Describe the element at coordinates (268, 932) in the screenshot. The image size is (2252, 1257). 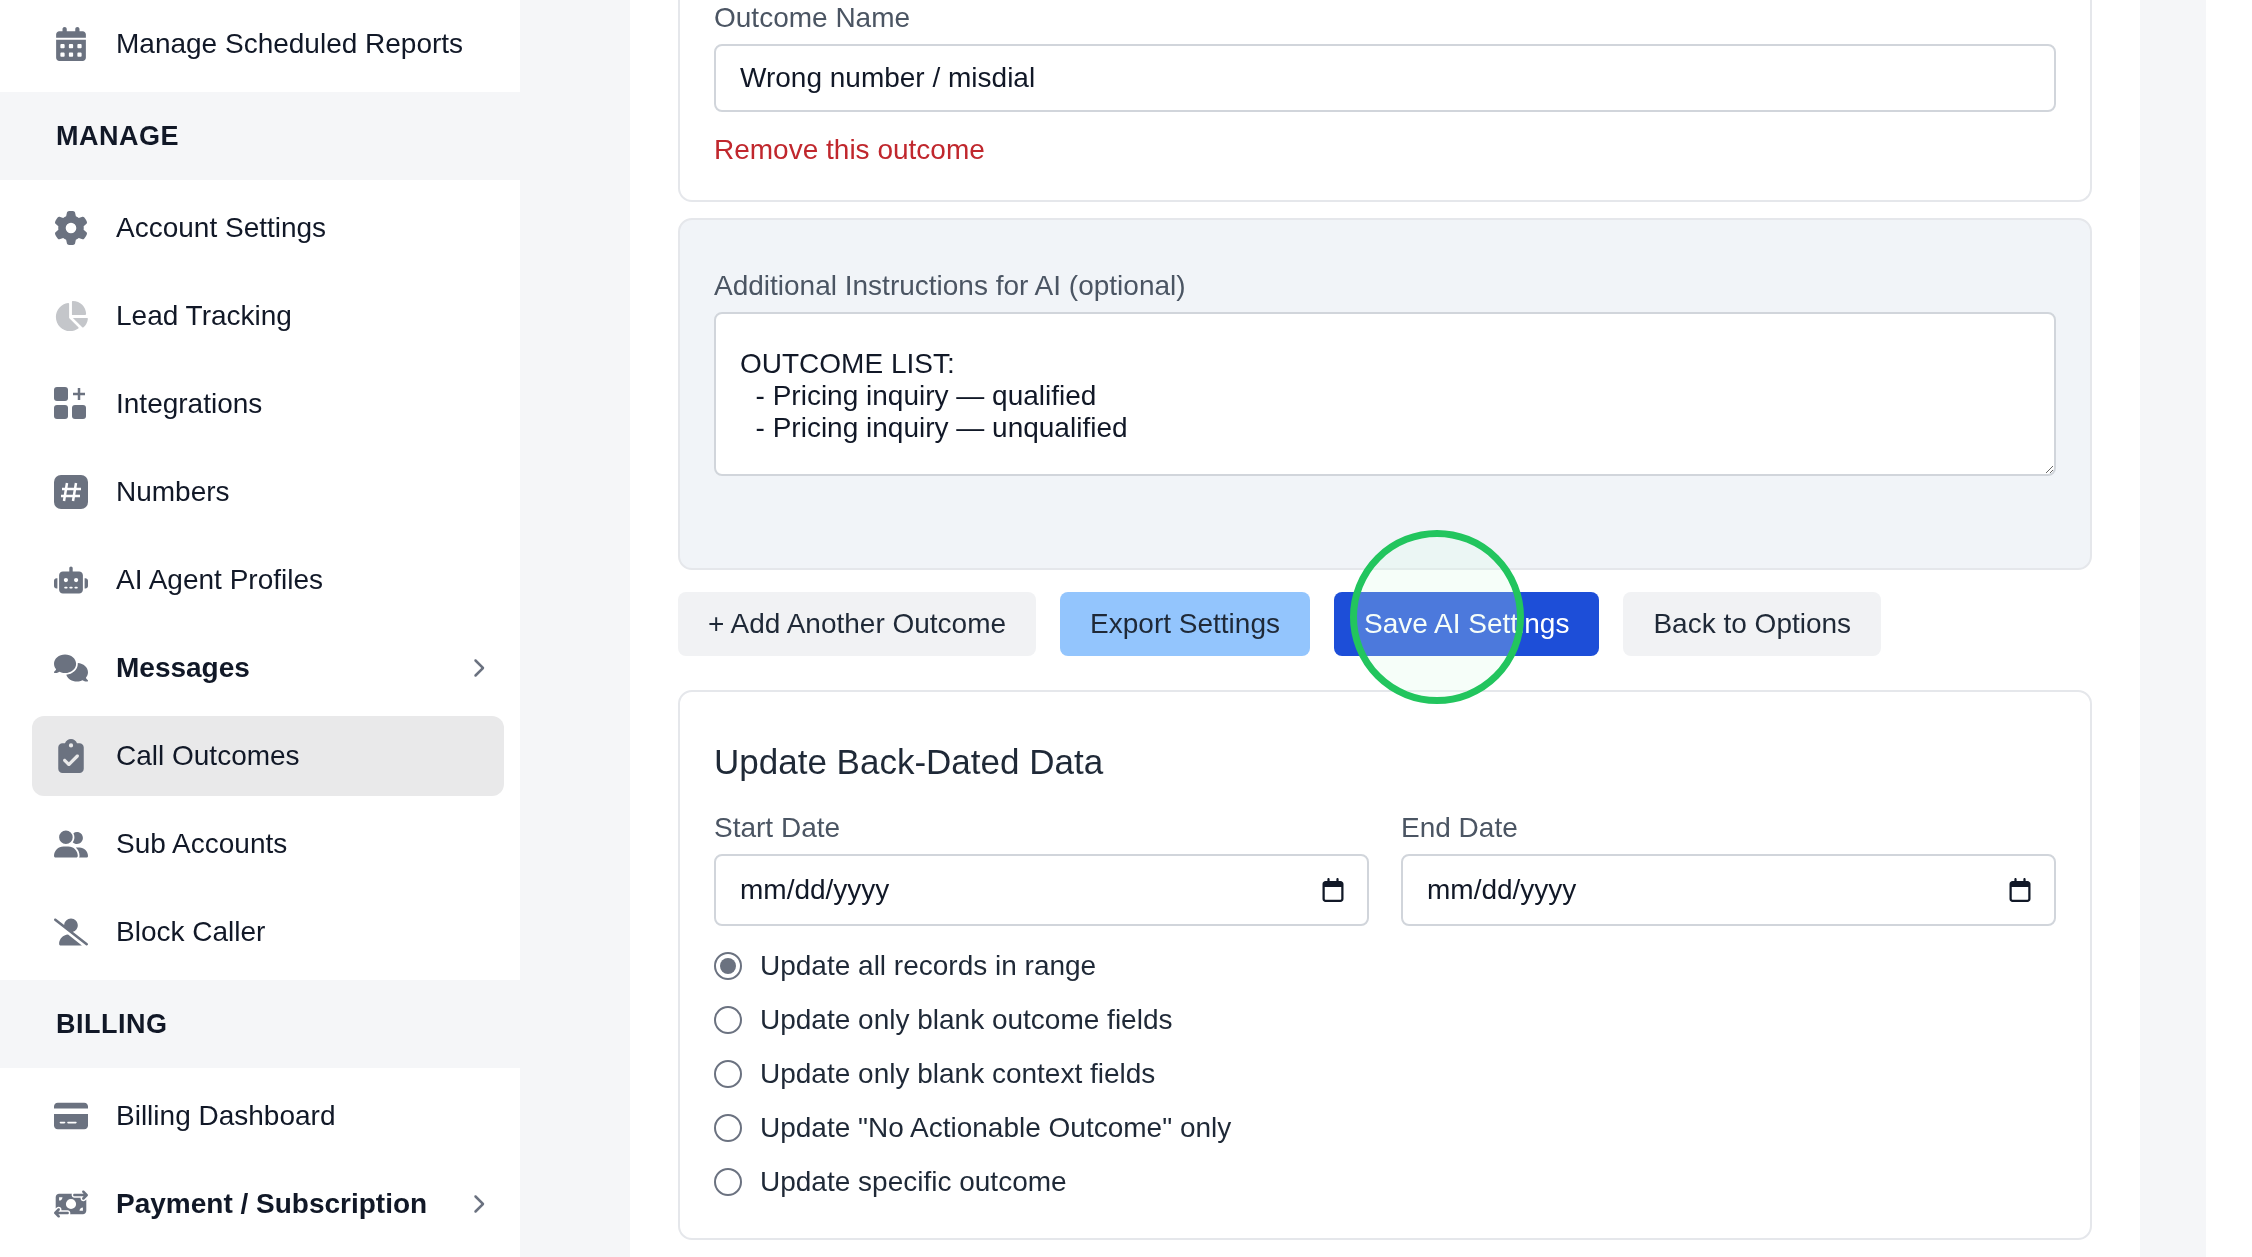
I see `sidebar-item: Block Caller` at that location.